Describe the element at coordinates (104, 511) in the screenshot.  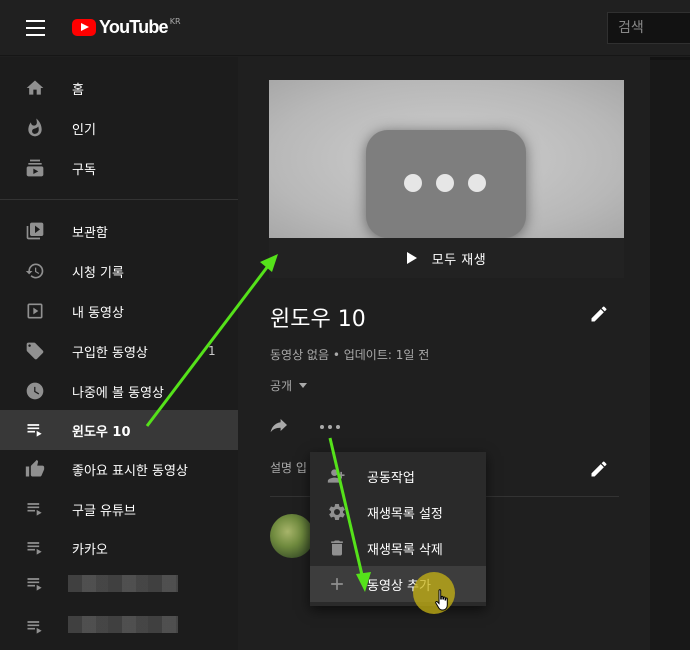
I see `sidebar-item-label: 구글 유튜브` at that location.